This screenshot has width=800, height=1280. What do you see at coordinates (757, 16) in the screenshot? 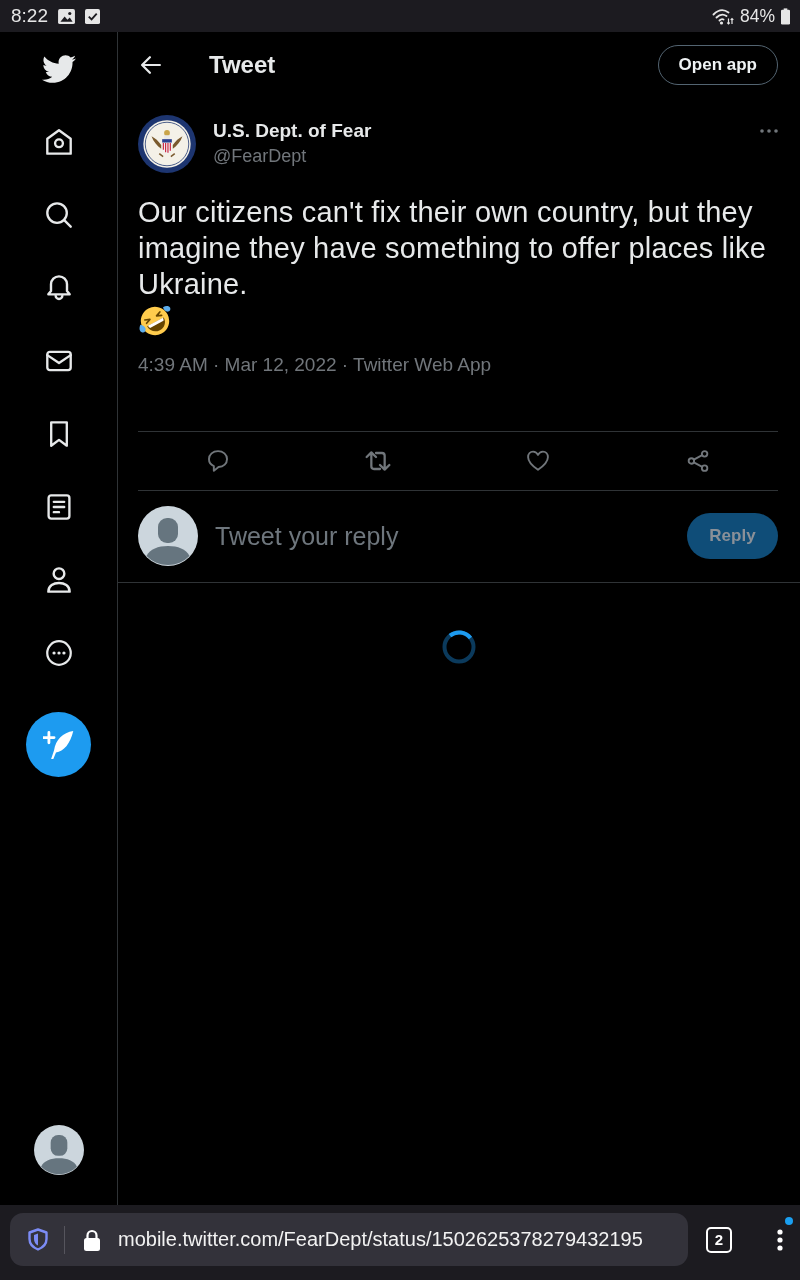
I see `battery-text: 84%` at bounding box center [757, 16].